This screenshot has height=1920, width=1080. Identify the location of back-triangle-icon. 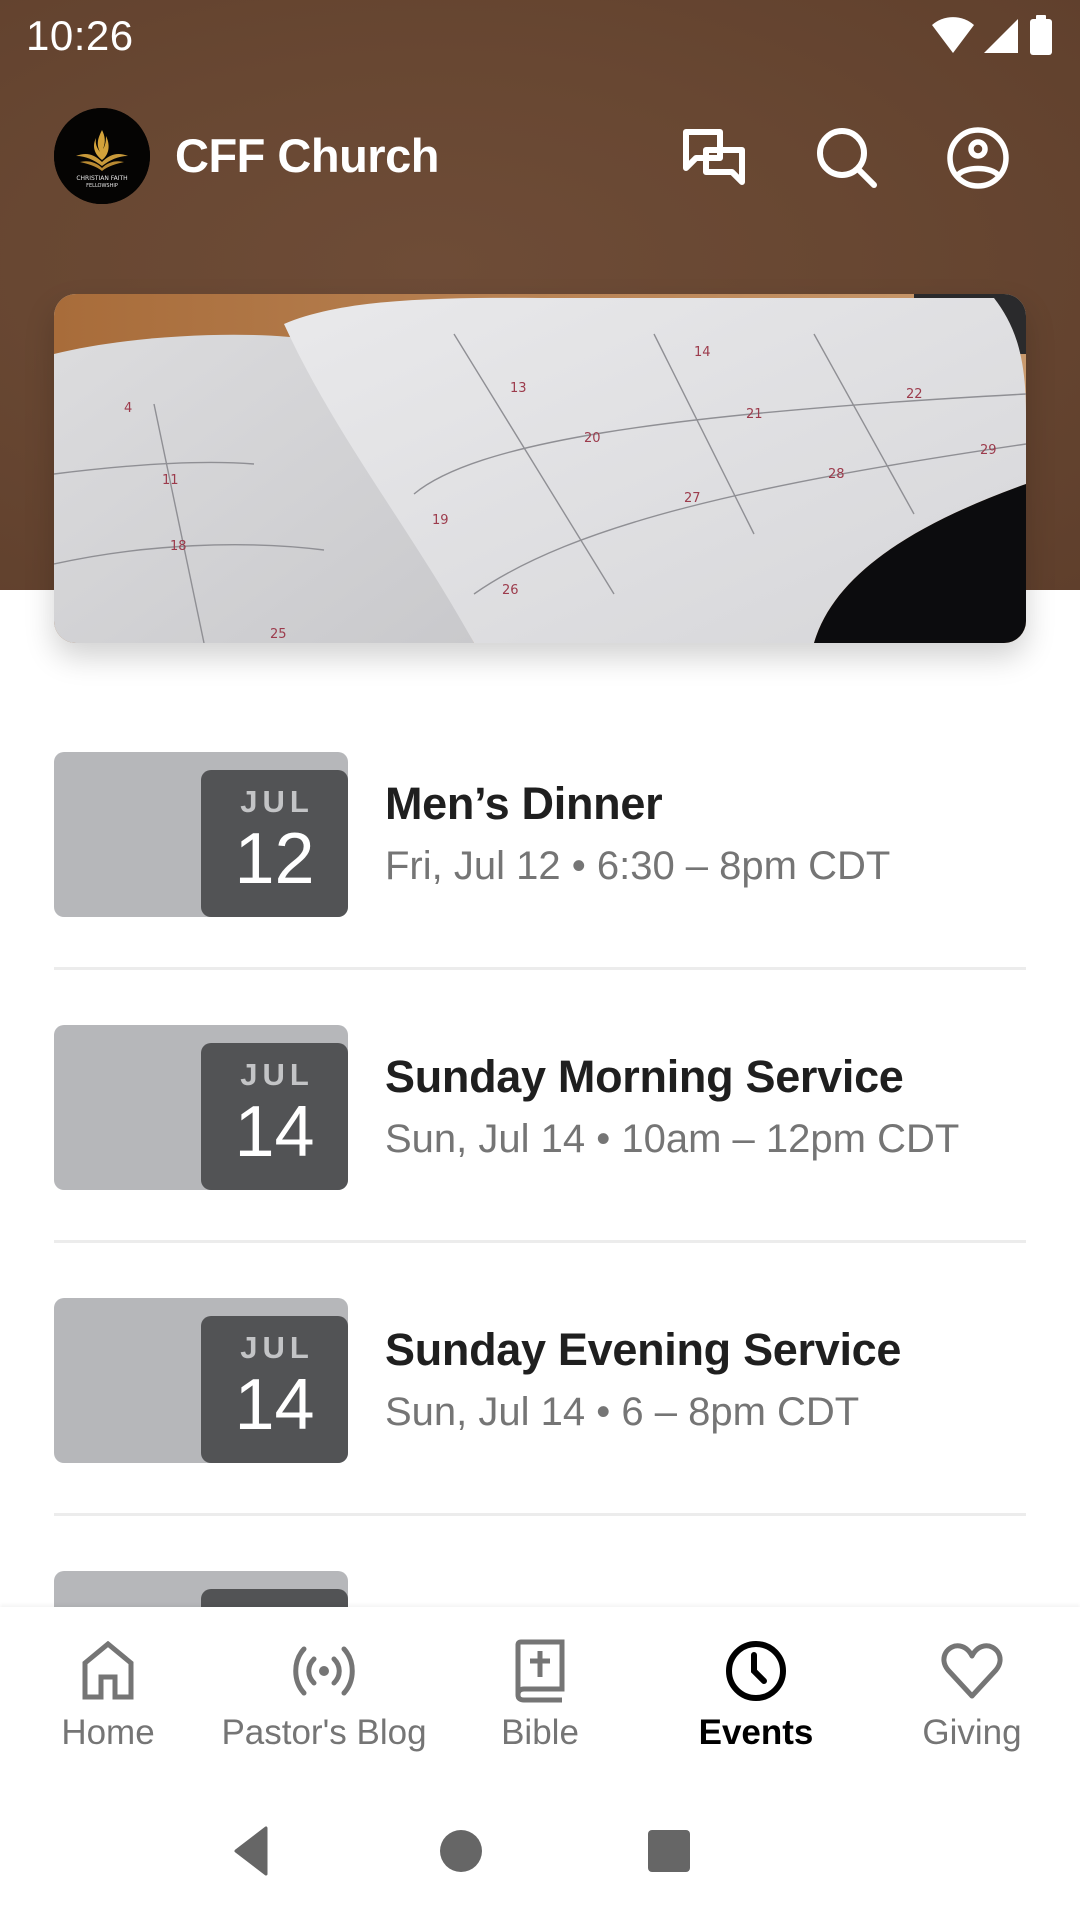
(251, 1851).